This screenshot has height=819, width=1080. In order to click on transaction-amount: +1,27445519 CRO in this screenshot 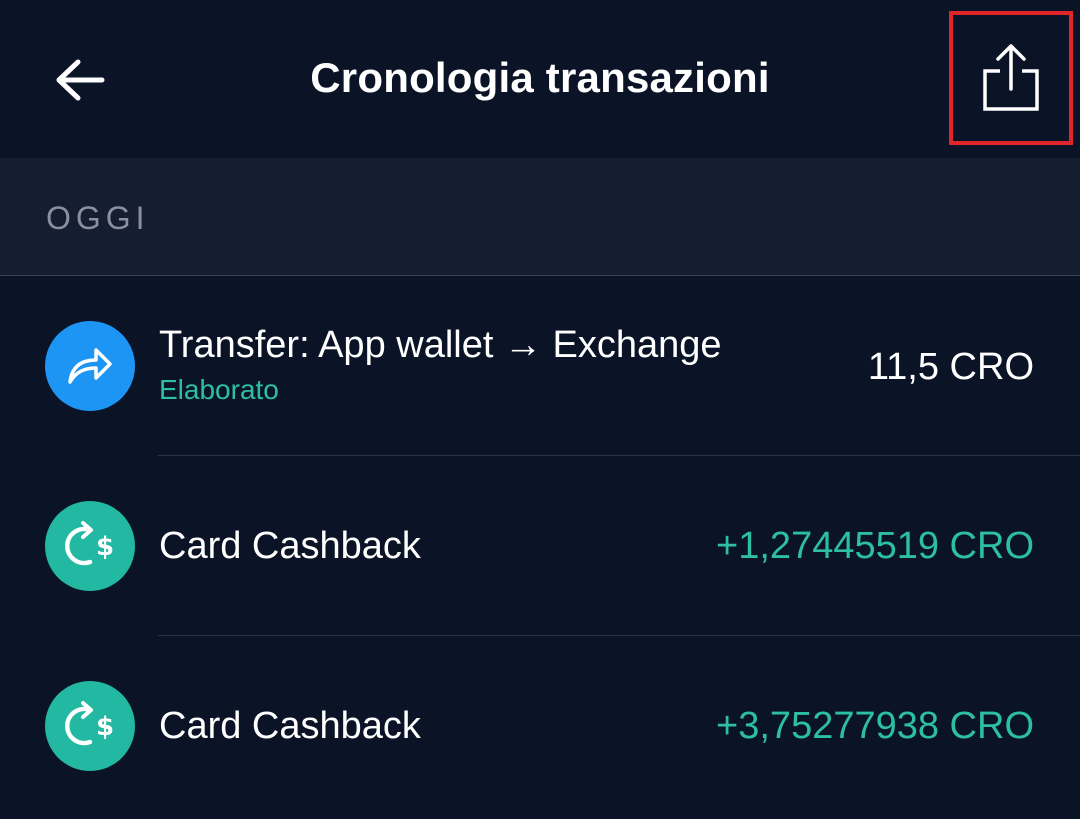, I will do `click(875, 546)`.